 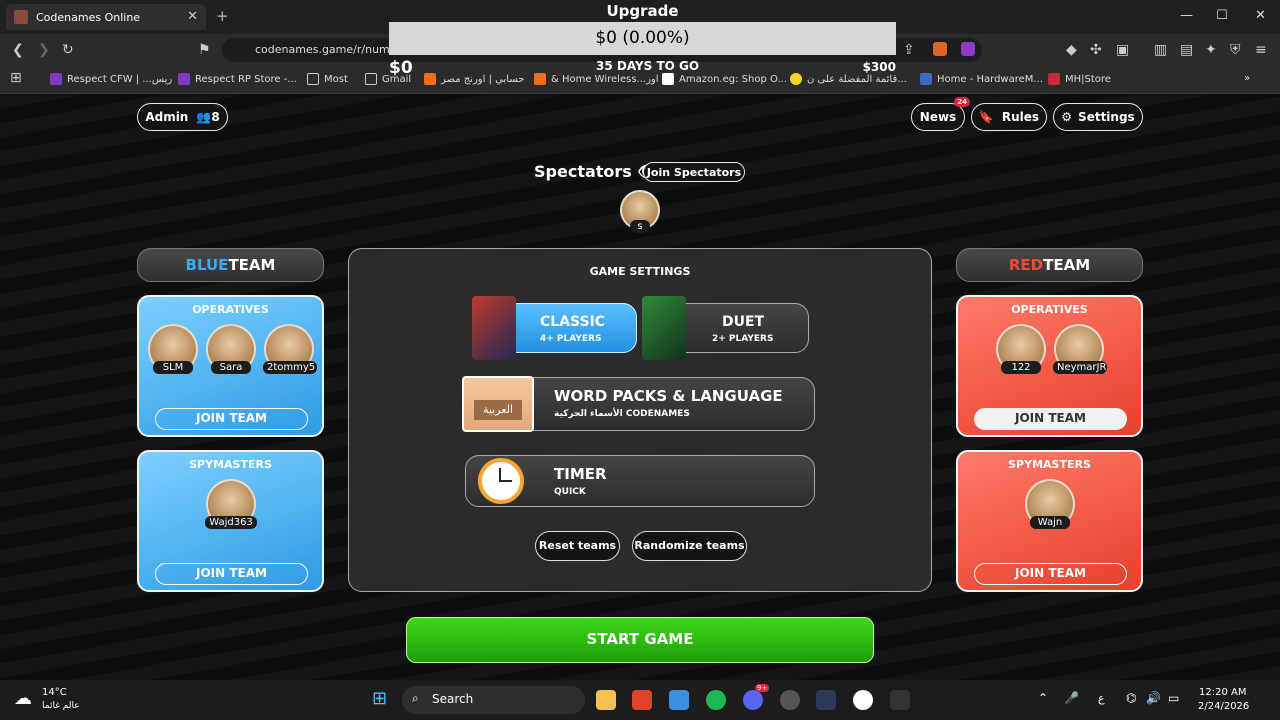 I want to click on extension-icon: ◆, so click(x=1071, y=50).